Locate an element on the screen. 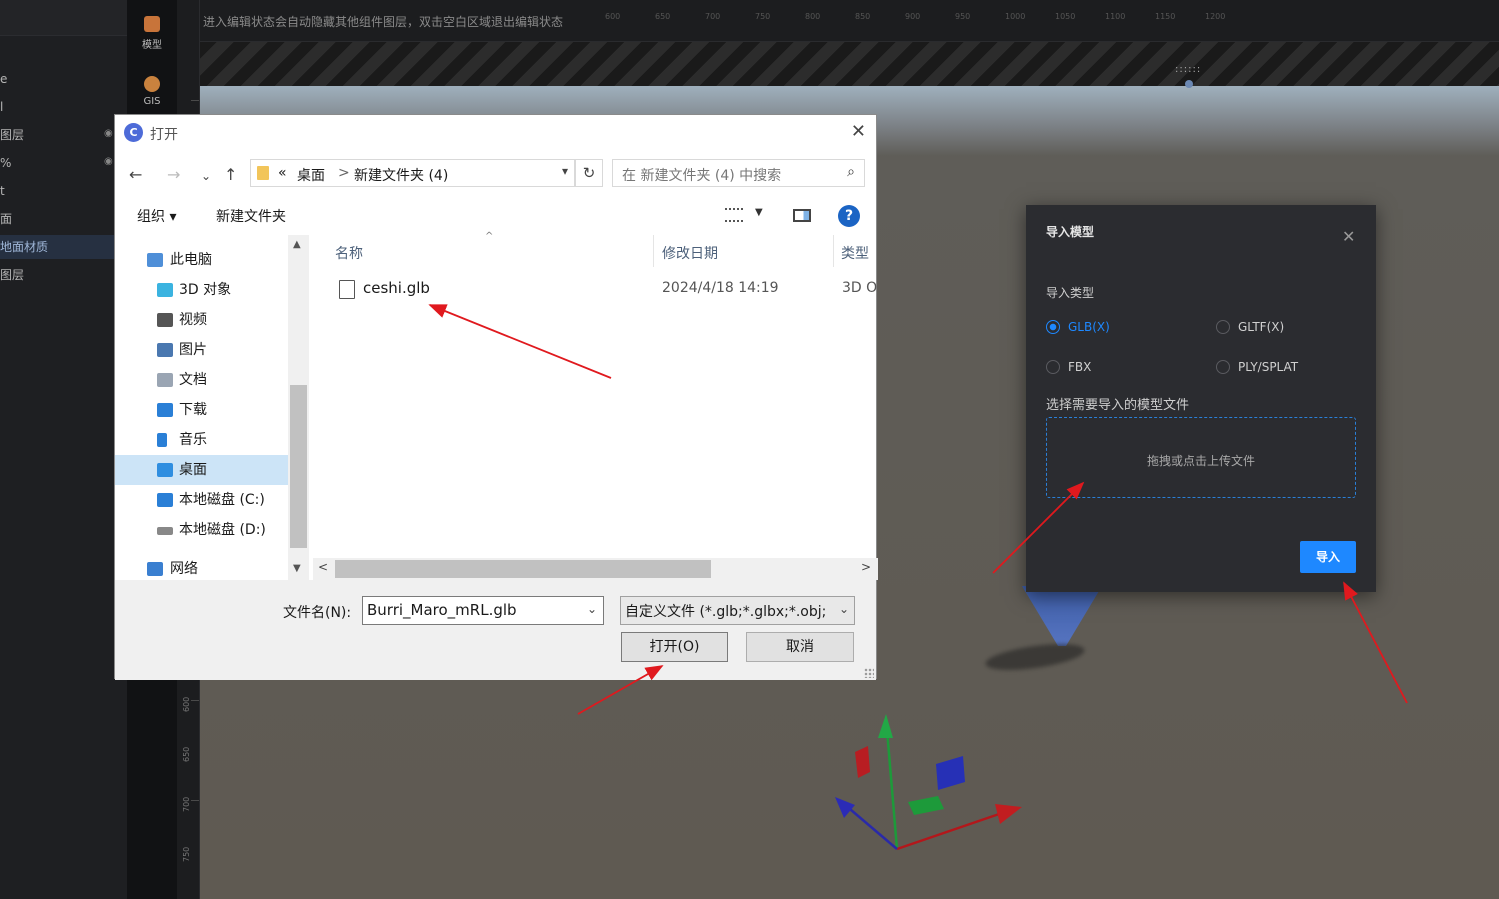 This screenshot has width=1499, height=899. layer-item-selected: 地面材质 is located at coordinates (63, 247).